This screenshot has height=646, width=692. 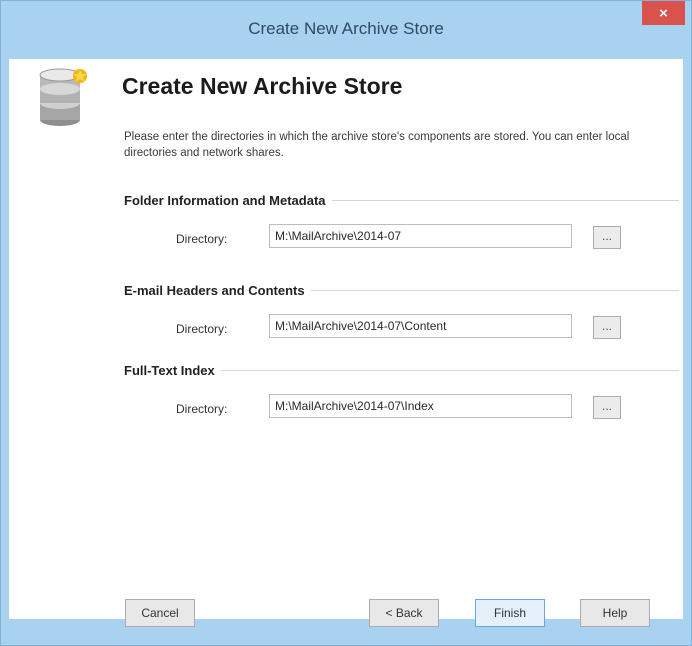 I want to click on window-title: Create New Archive Store, so click(x=346, y=28).